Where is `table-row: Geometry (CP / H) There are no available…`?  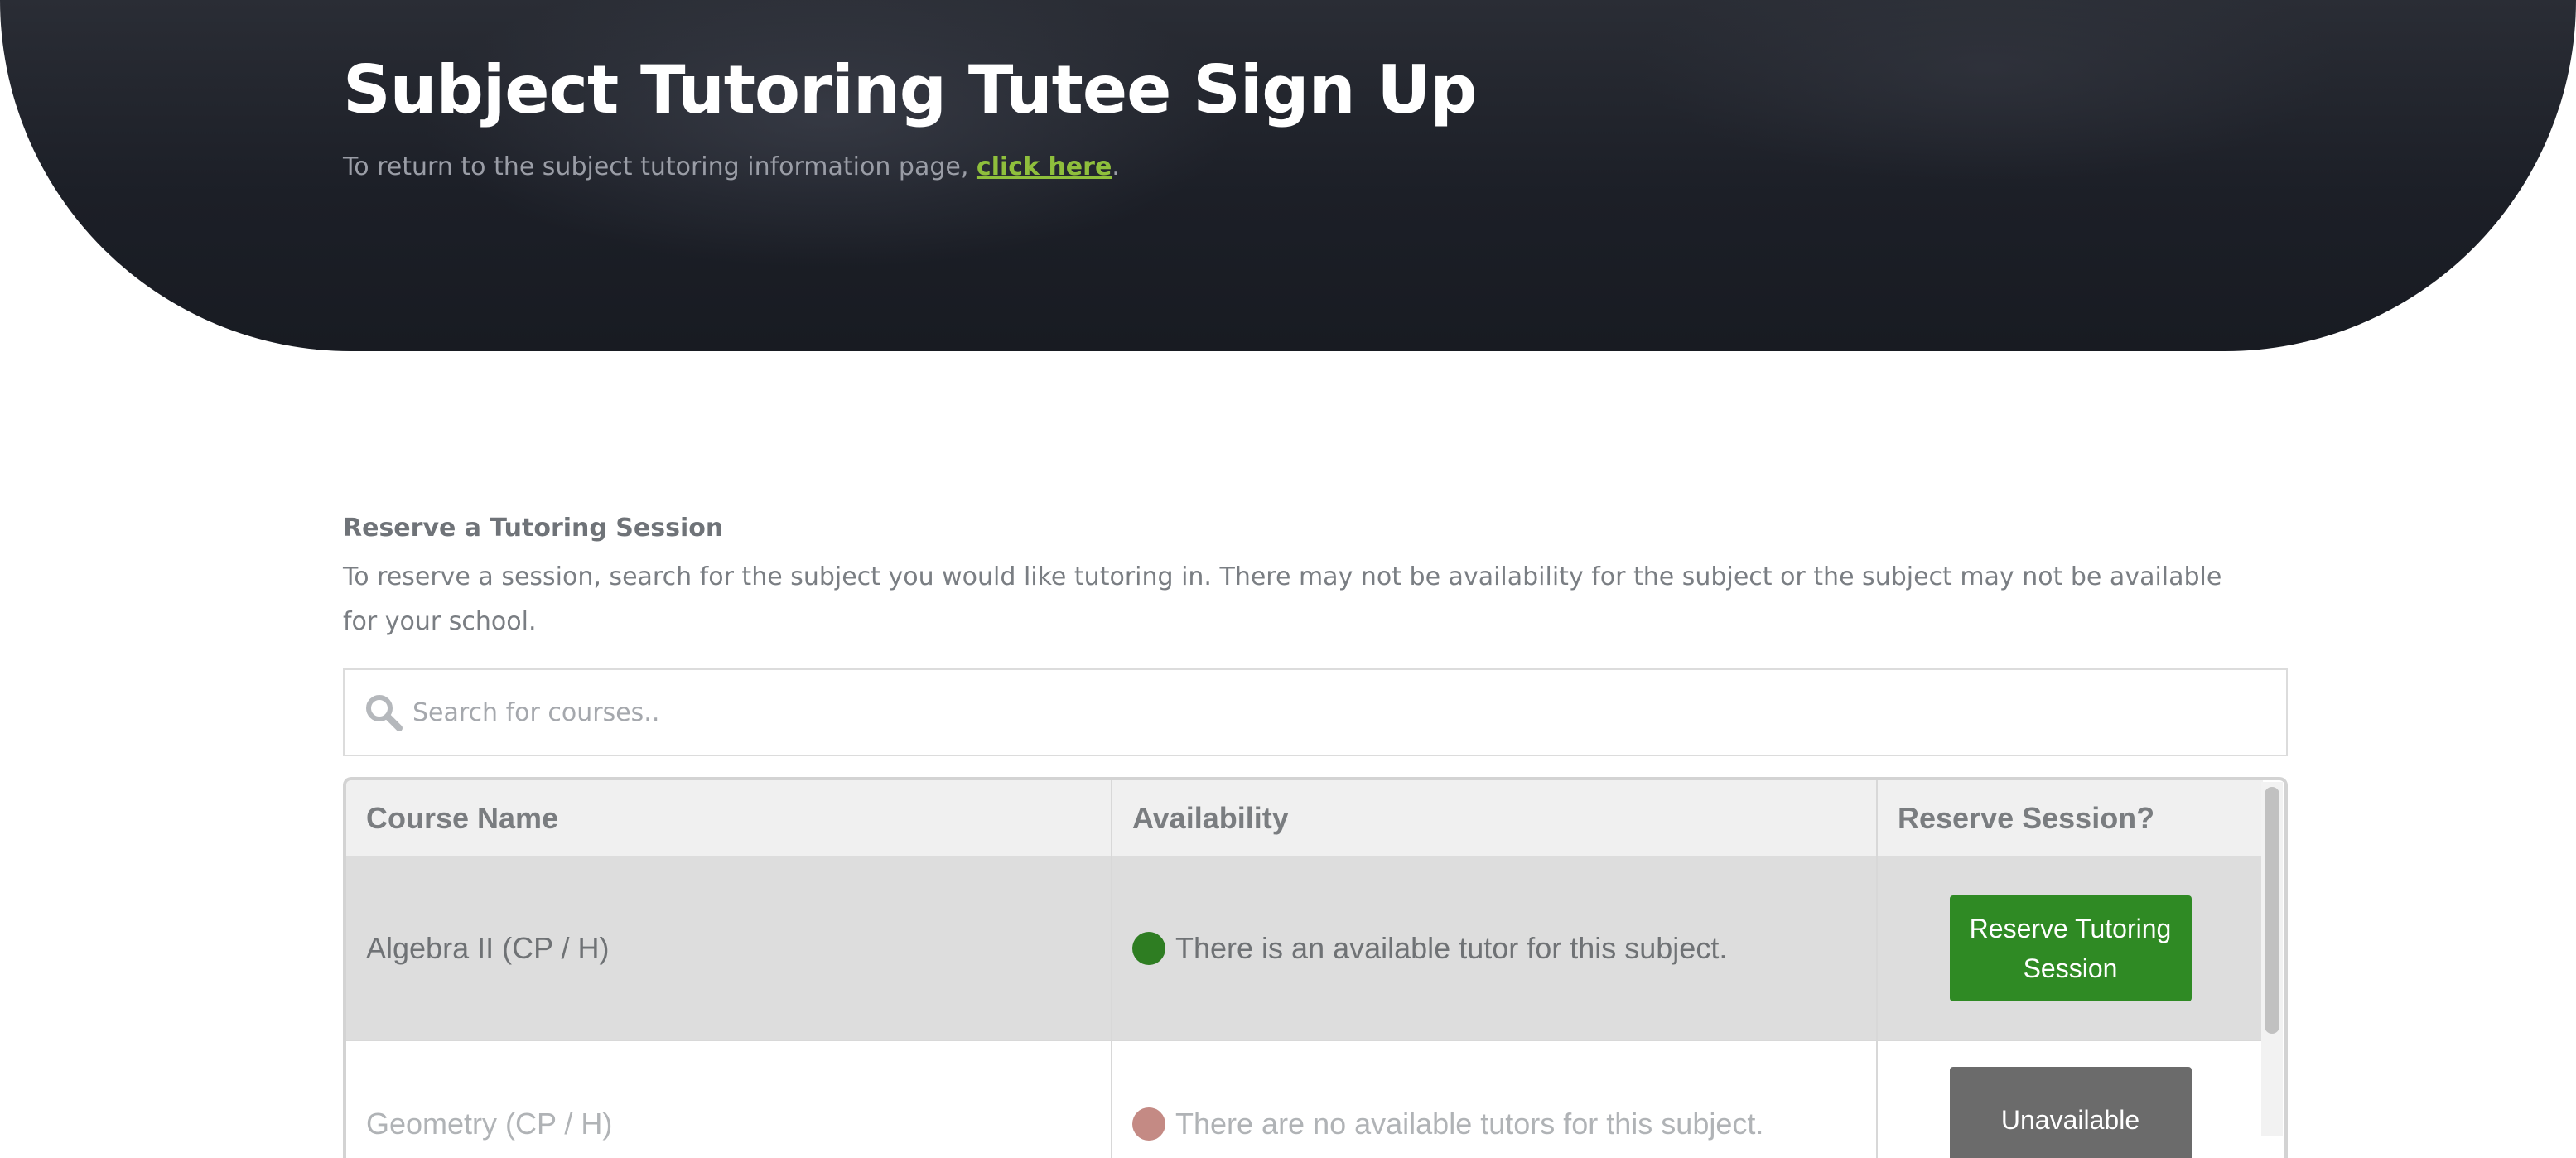
table-row: Geometry (CP / H) There are no available… is located at coordinates (1304, 1099).